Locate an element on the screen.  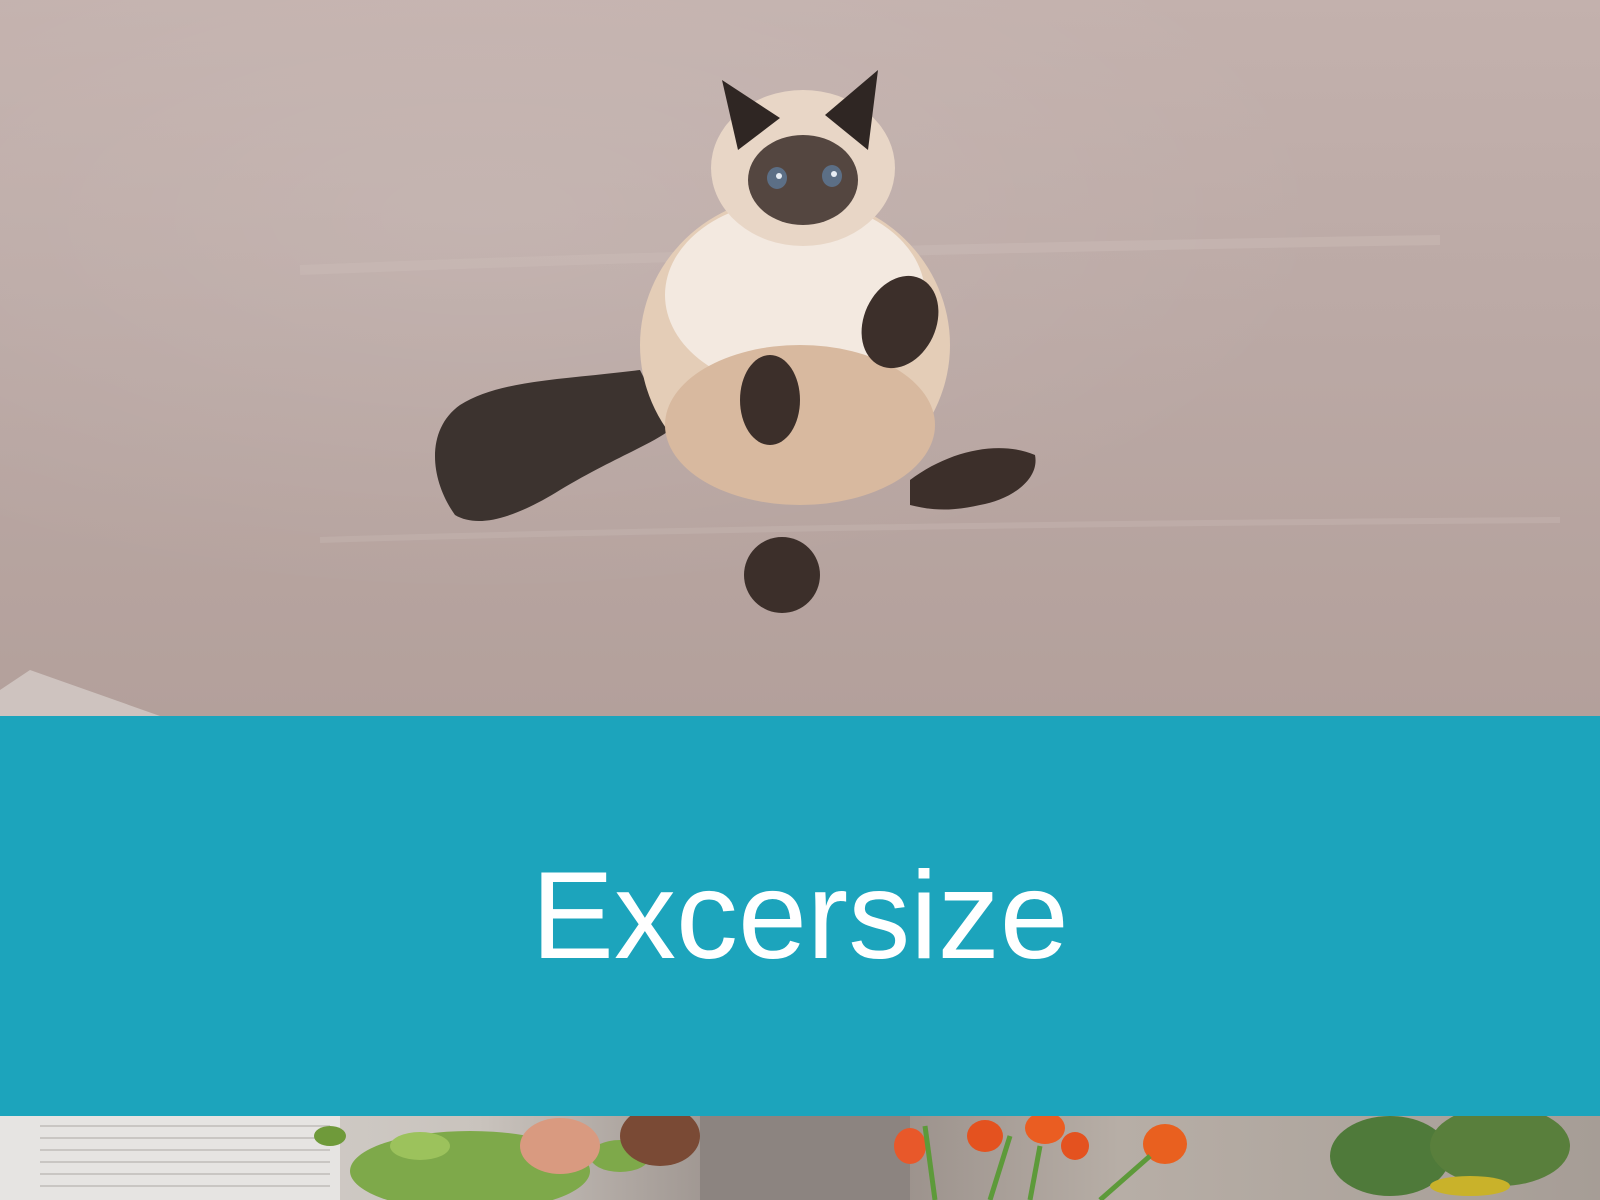
slide-title: Excersize is located at coordinates (800, 916).